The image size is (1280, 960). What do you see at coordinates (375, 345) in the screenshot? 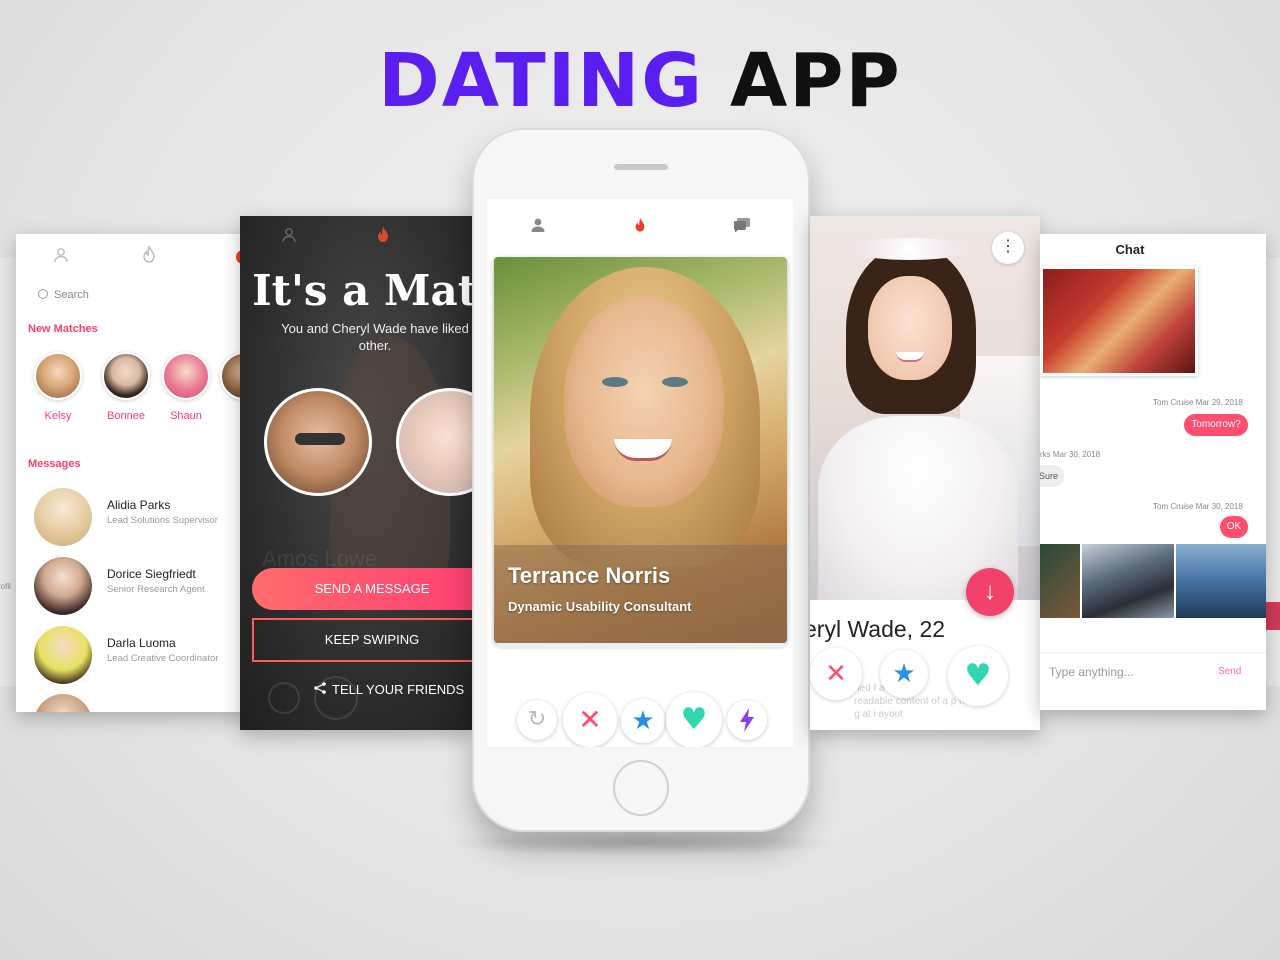
I see `match-subtitle-line2: other.` at bounding box center [375, 345].